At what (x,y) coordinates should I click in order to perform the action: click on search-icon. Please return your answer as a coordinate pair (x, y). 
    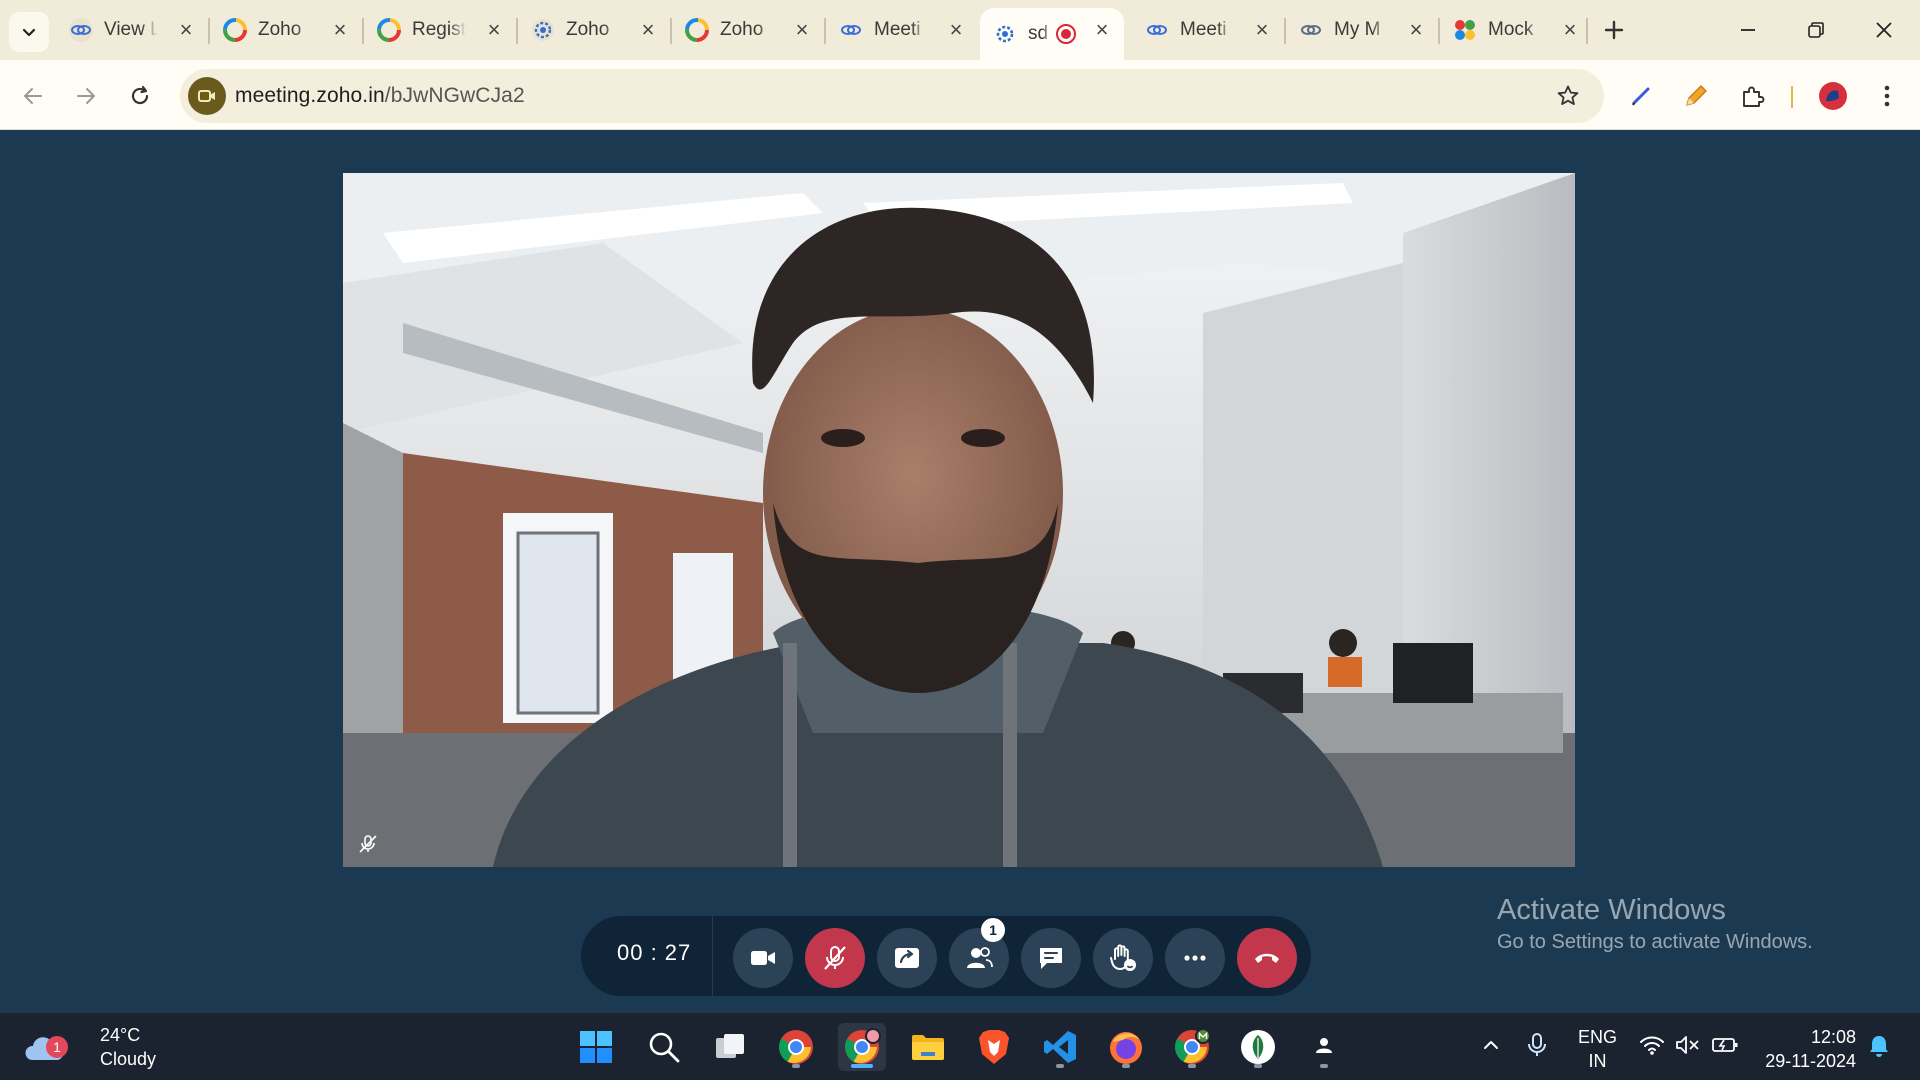
    Looking at the image, I should click on (664, 1047).